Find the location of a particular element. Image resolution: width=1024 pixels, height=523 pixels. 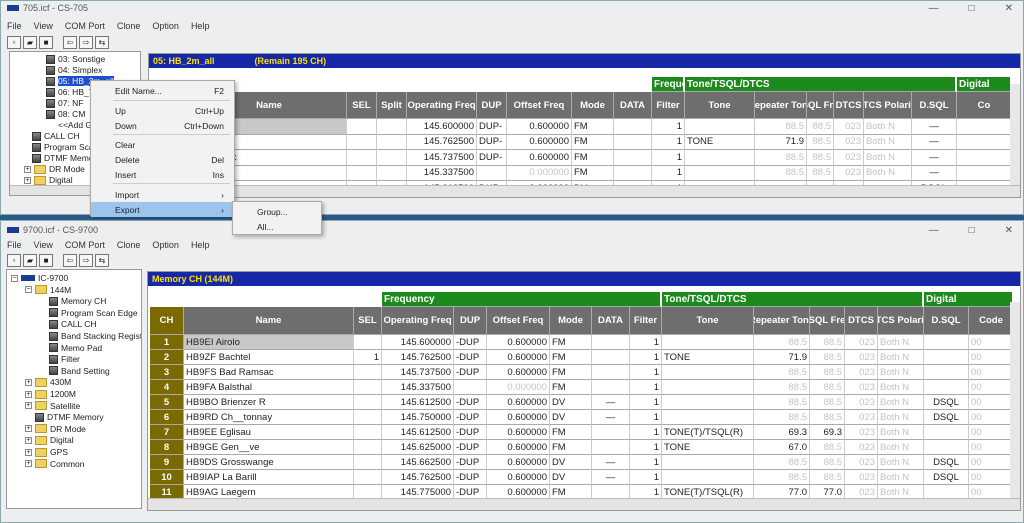

grid-cell-operating-freq: 145.750000 is located at coordinates (418, 417).